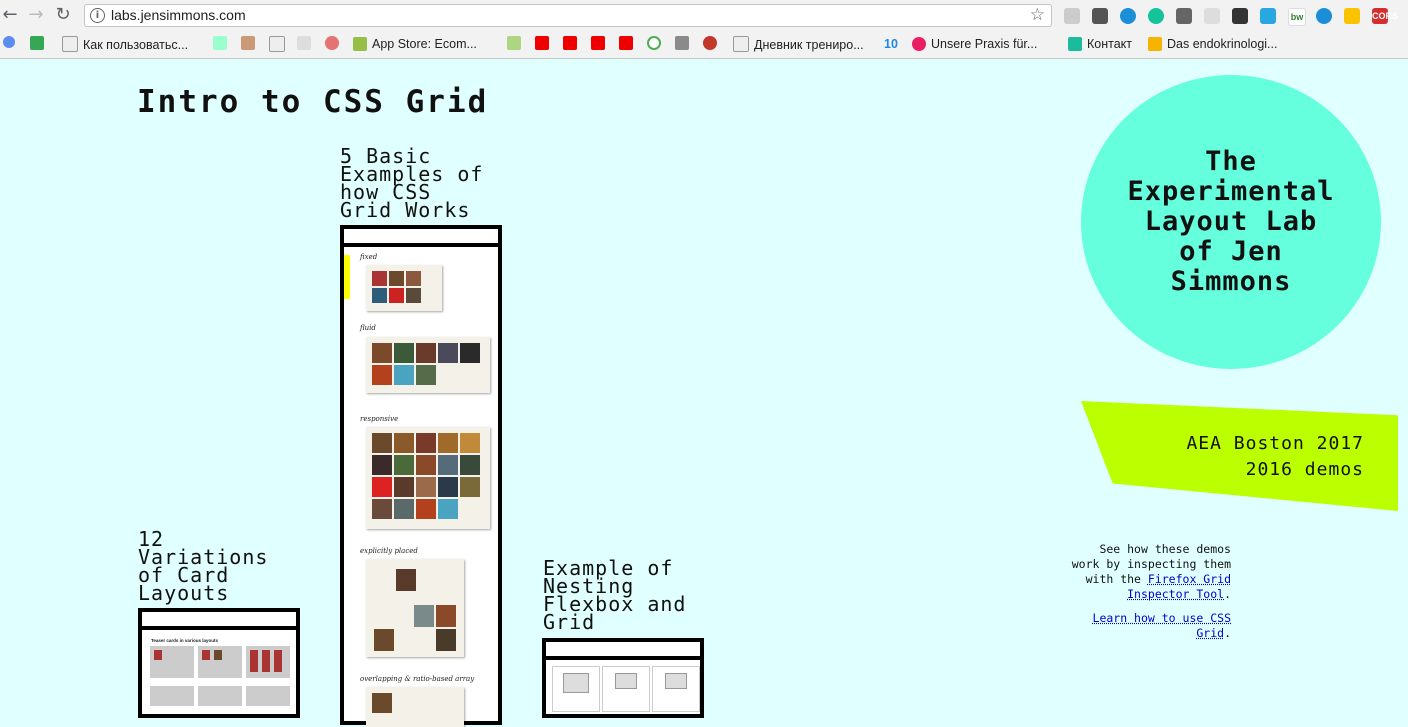 This screenshot has height=727, width=1408. Describe the element at coordinates (623, 678) in the screenshot. I see `demo-preview-nesting` at that location.